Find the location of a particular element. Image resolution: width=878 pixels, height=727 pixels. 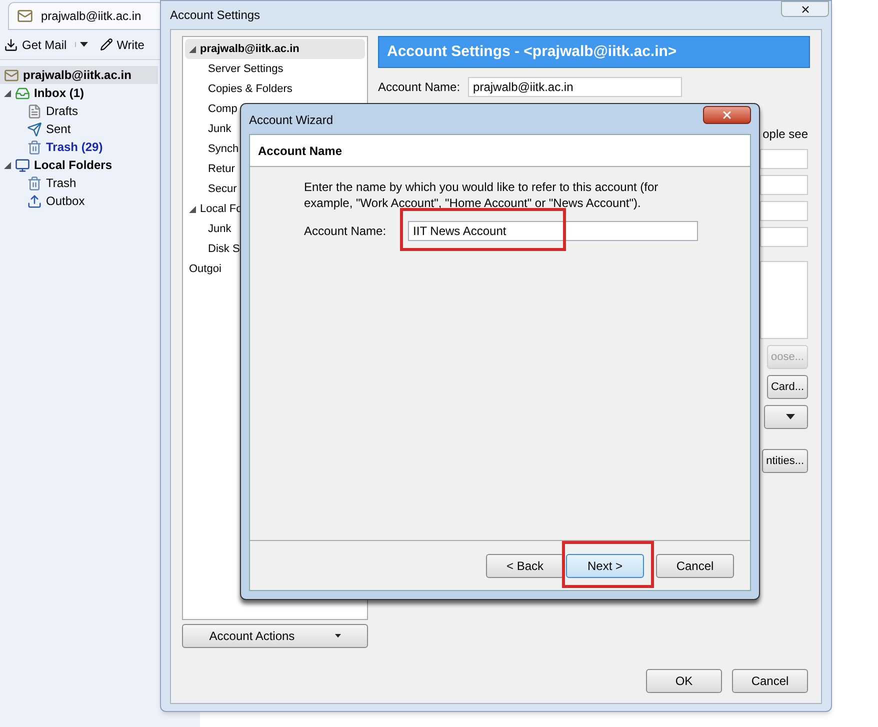

description-text: ople see is located at coordinates (785, 134).